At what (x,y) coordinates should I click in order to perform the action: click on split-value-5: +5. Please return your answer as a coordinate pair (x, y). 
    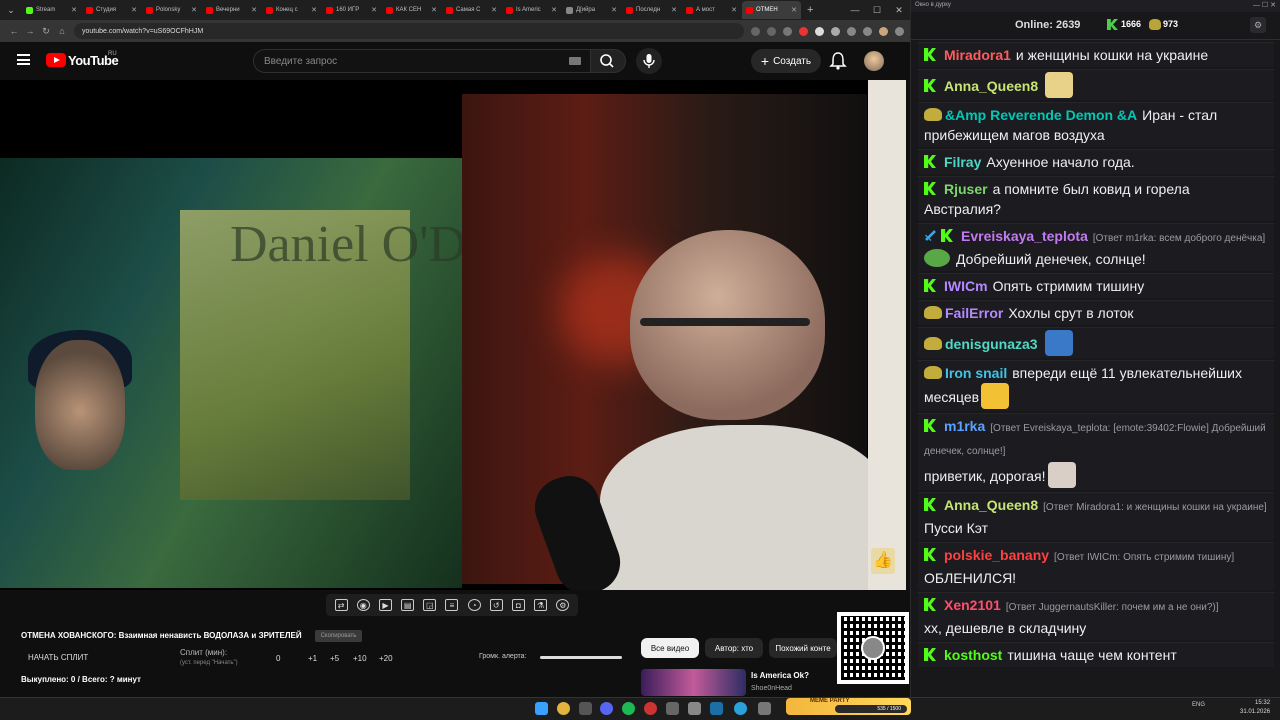
    Looking at the image, I should click on (334, 658).